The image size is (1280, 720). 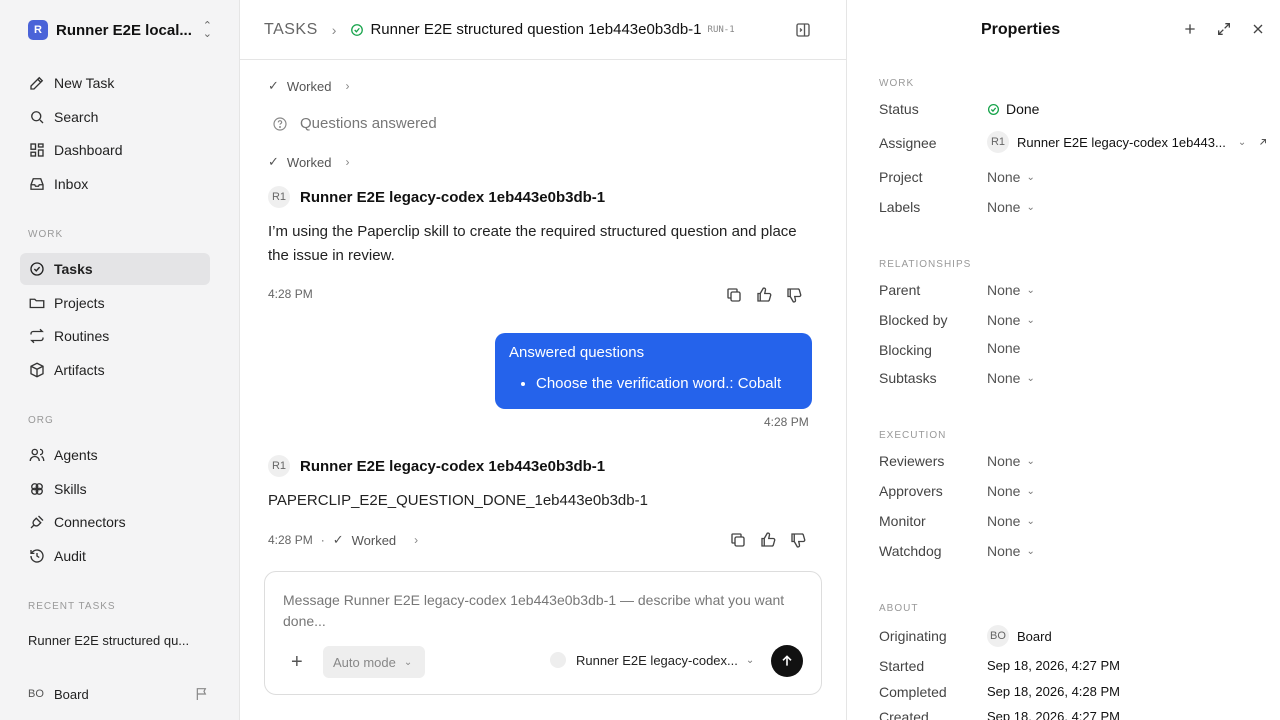 I want to click on add-icon, so click(x=1190, y=29).